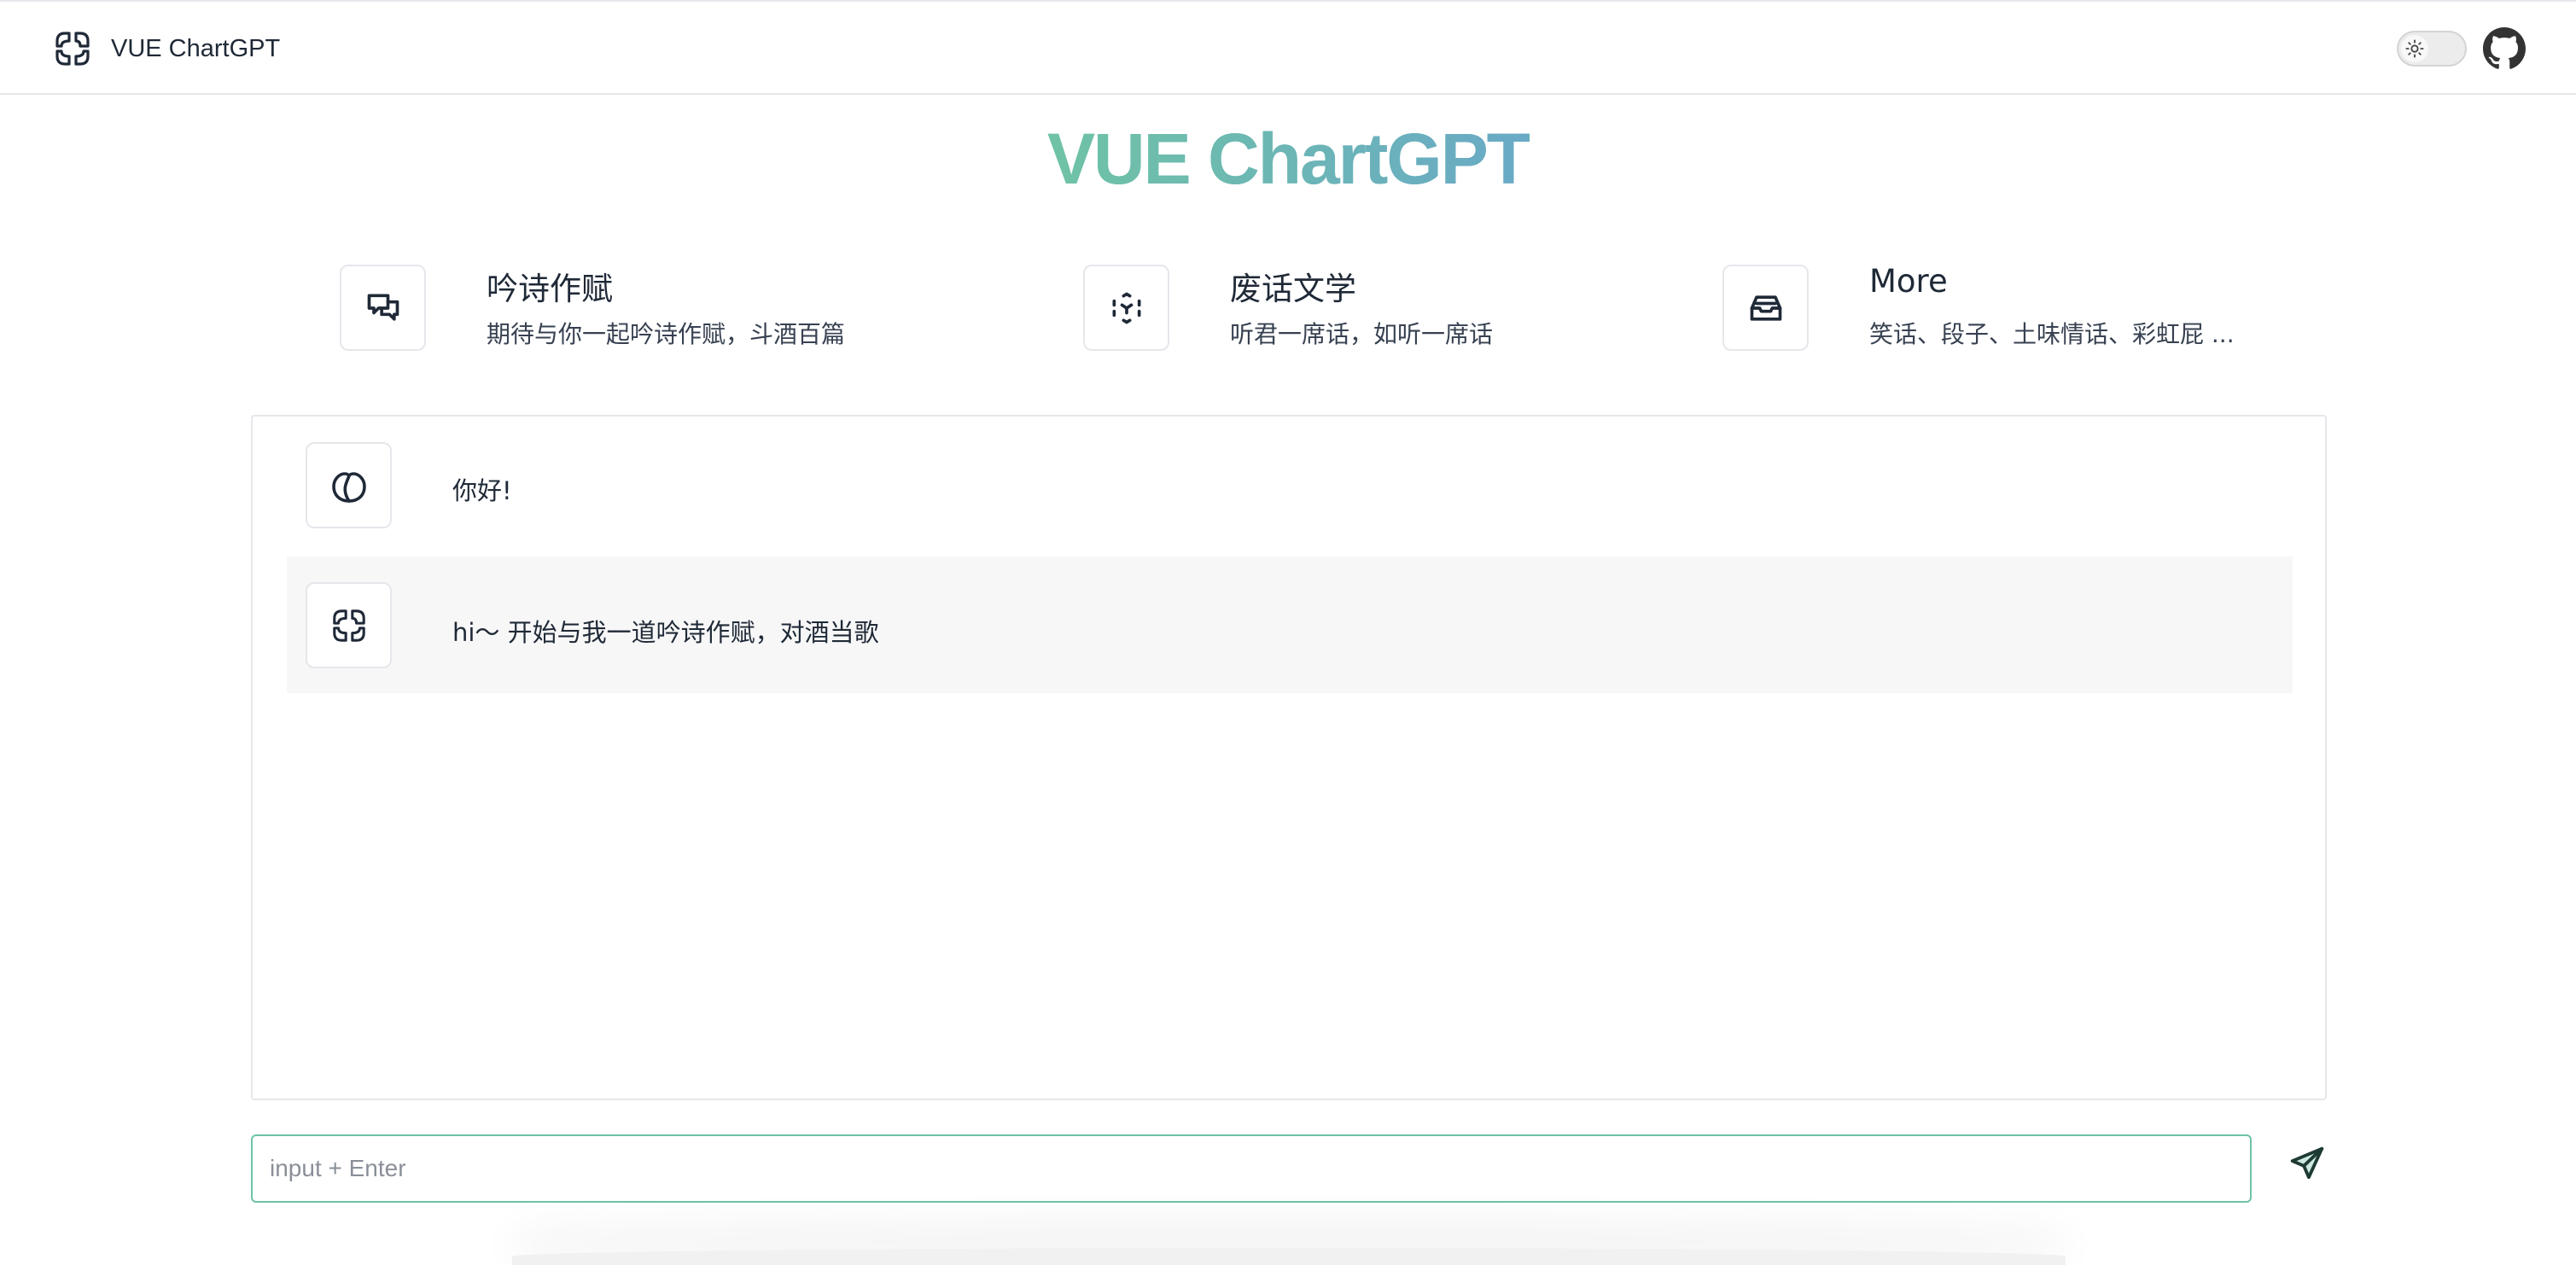 Image resolution: width=2576 pixels, height=1265 pixels. I want to click on inbox-icon, so click(1765, 307).